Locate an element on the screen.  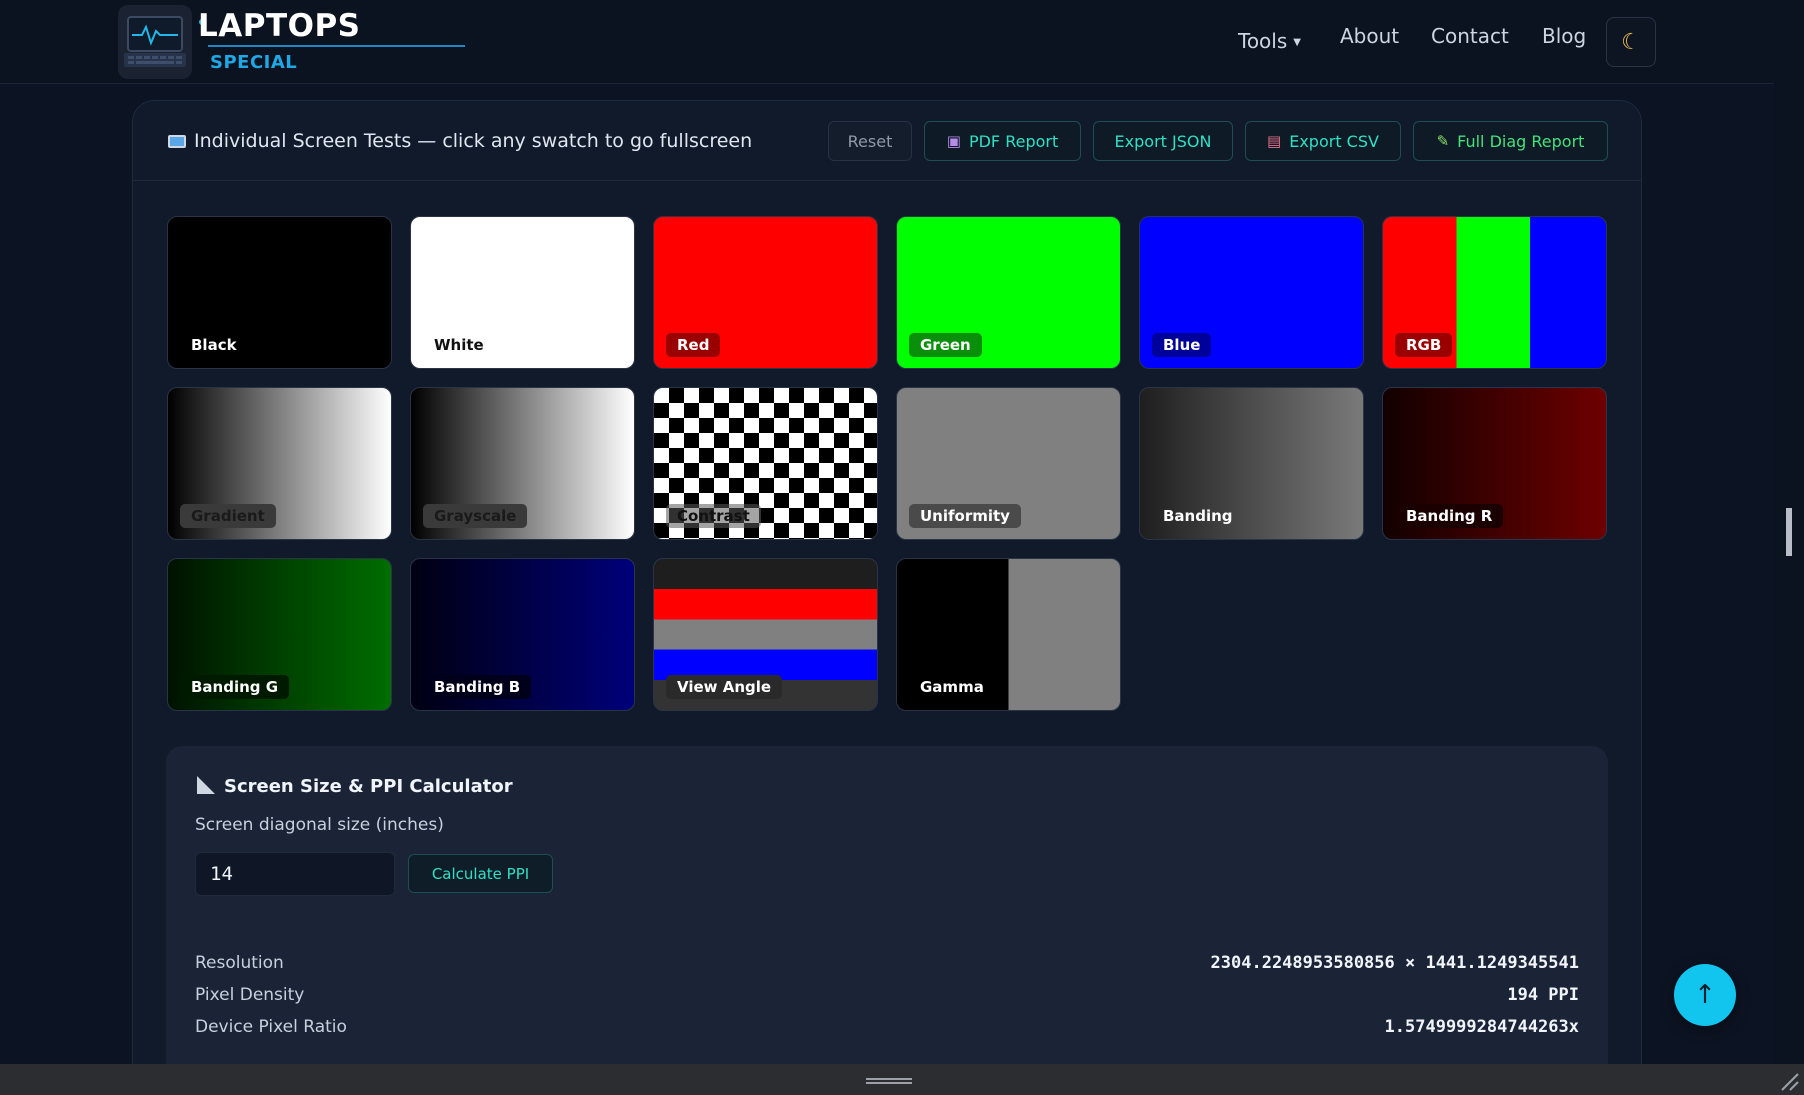
swatch-label: View Angle is located at coordinates (724, 687).